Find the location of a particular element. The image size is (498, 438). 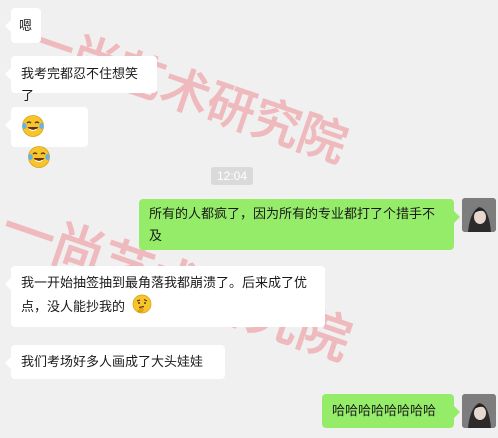

message-text: 我们考场好多人画成了大头娃娃 is located at coordinates (112, 361).